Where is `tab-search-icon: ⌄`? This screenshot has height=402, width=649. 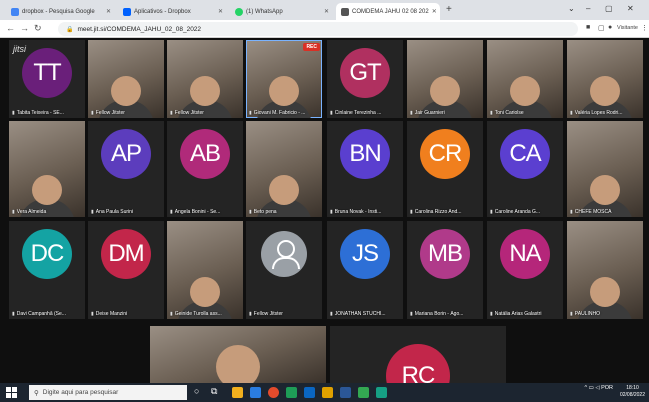
tab-search-icon: ⌄ is located at coordinates (571, 8).